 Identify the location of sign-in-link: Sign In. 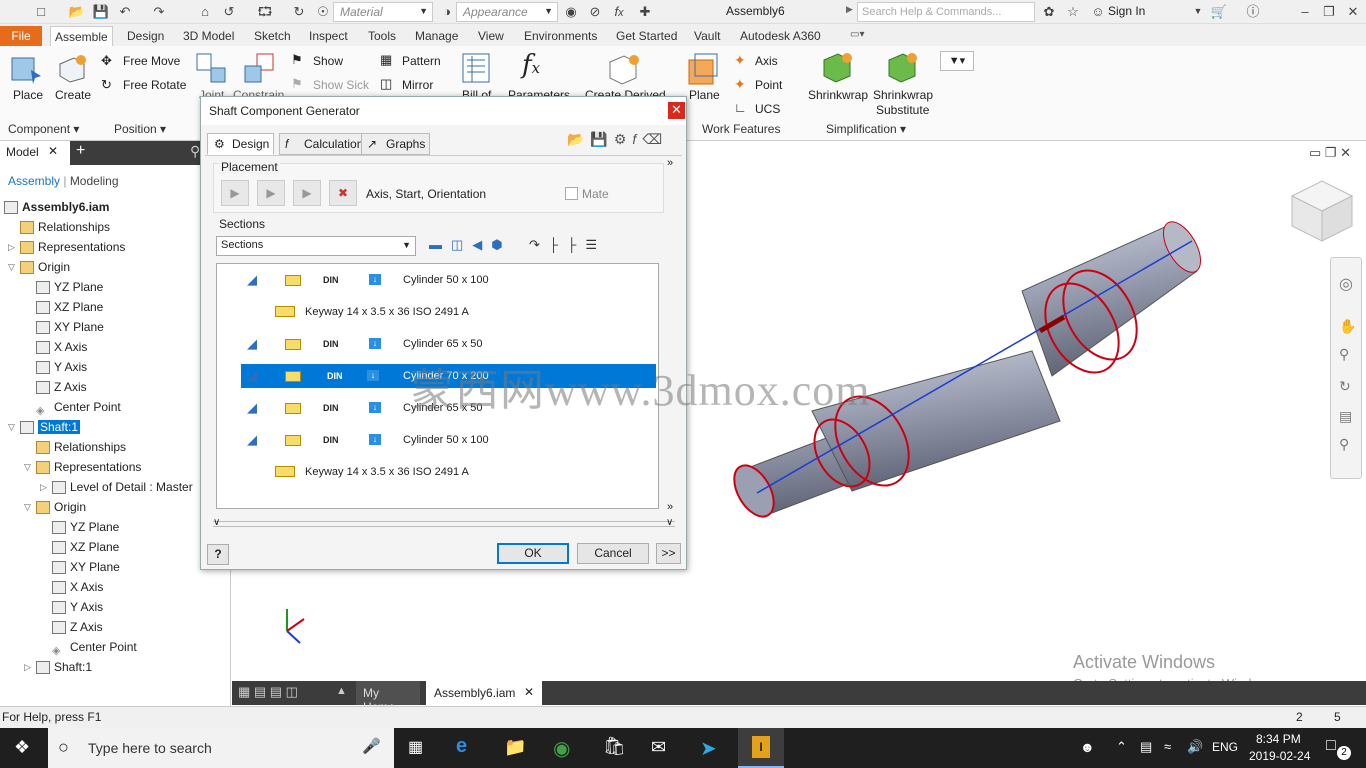
(1126, 11).